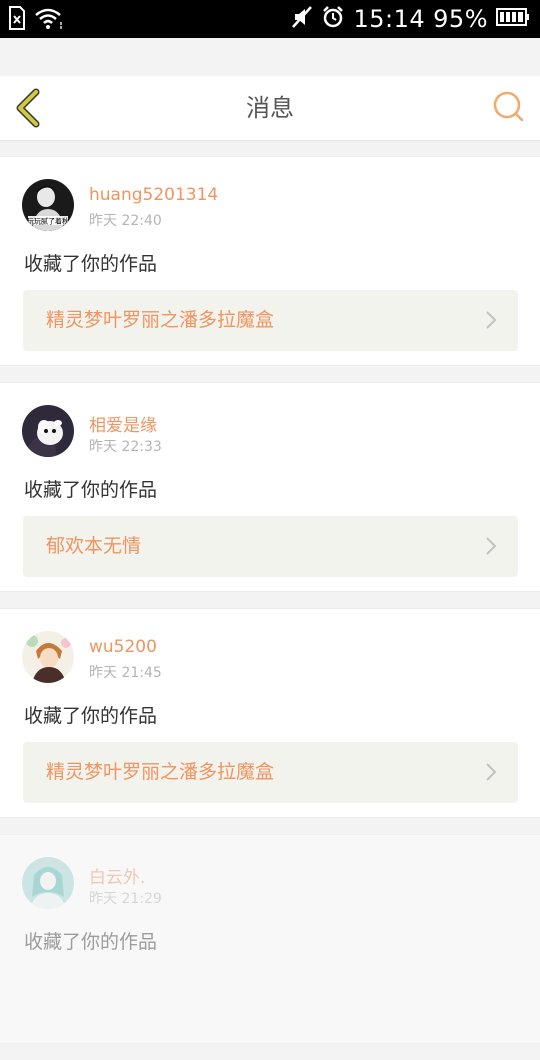 This screenshot has height=1060, width=540. I want to click on username: 相爱是缘, so click(123, 423).